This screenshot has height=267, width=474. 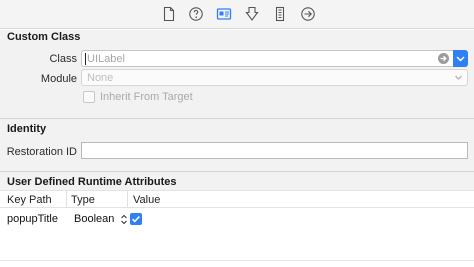 I want to click on type-popup-stepper-icon, so click(x=124, y=221).